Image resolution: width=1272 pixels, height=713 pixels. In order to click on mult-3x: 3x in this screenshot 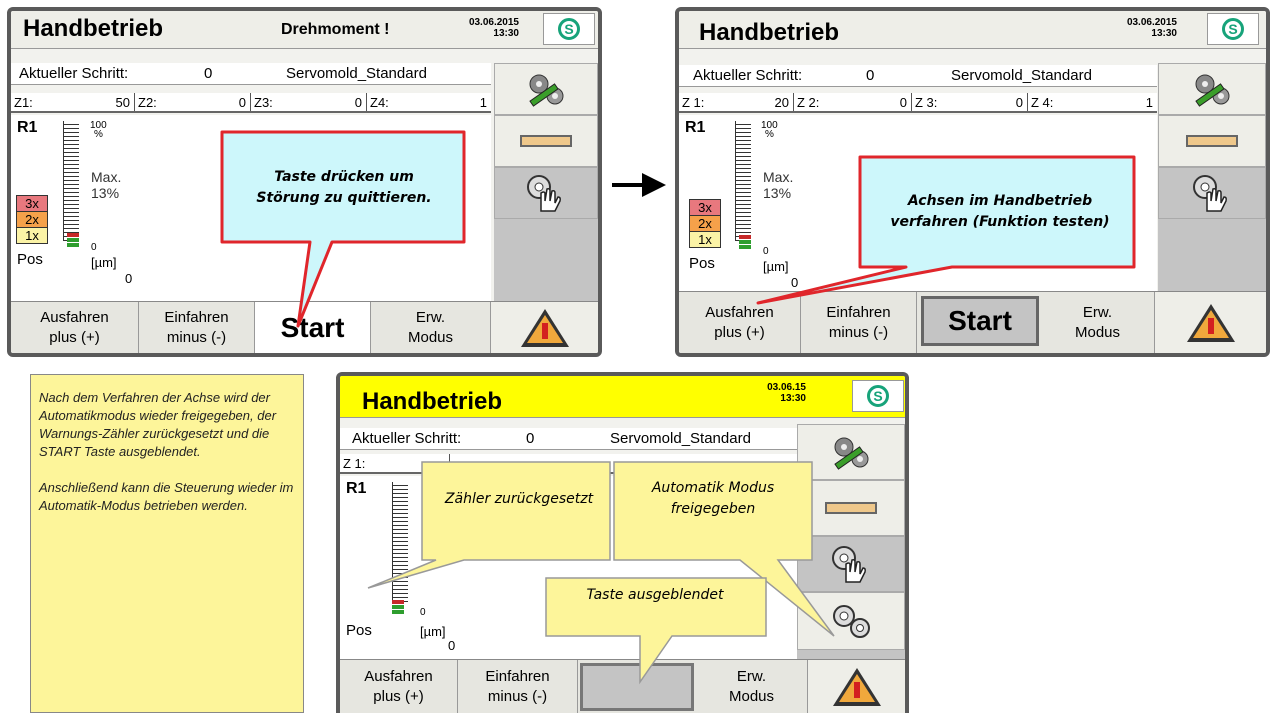, I will do `click(705, 207)`.